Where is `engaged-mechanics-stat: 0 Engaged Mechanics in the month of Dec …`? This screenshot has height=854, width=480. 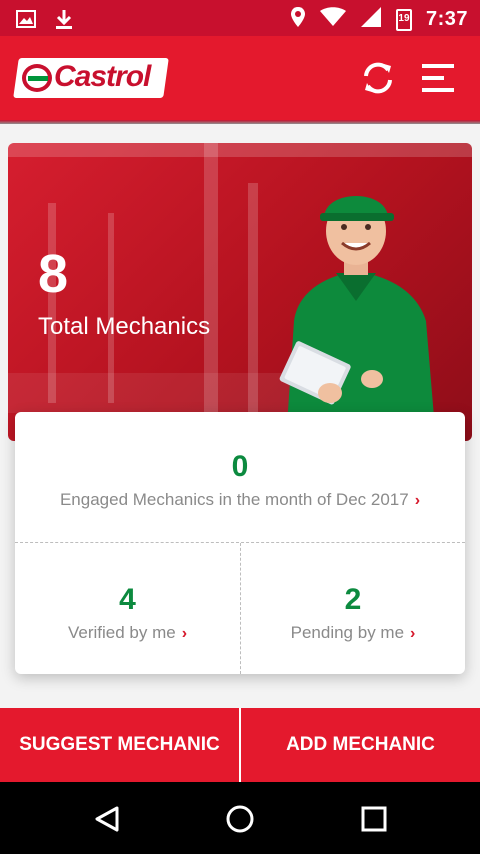
engaged-mechanics-stat: 0 Engaged Mechanics in the month of Dec … is located at coordinates (240, 477).